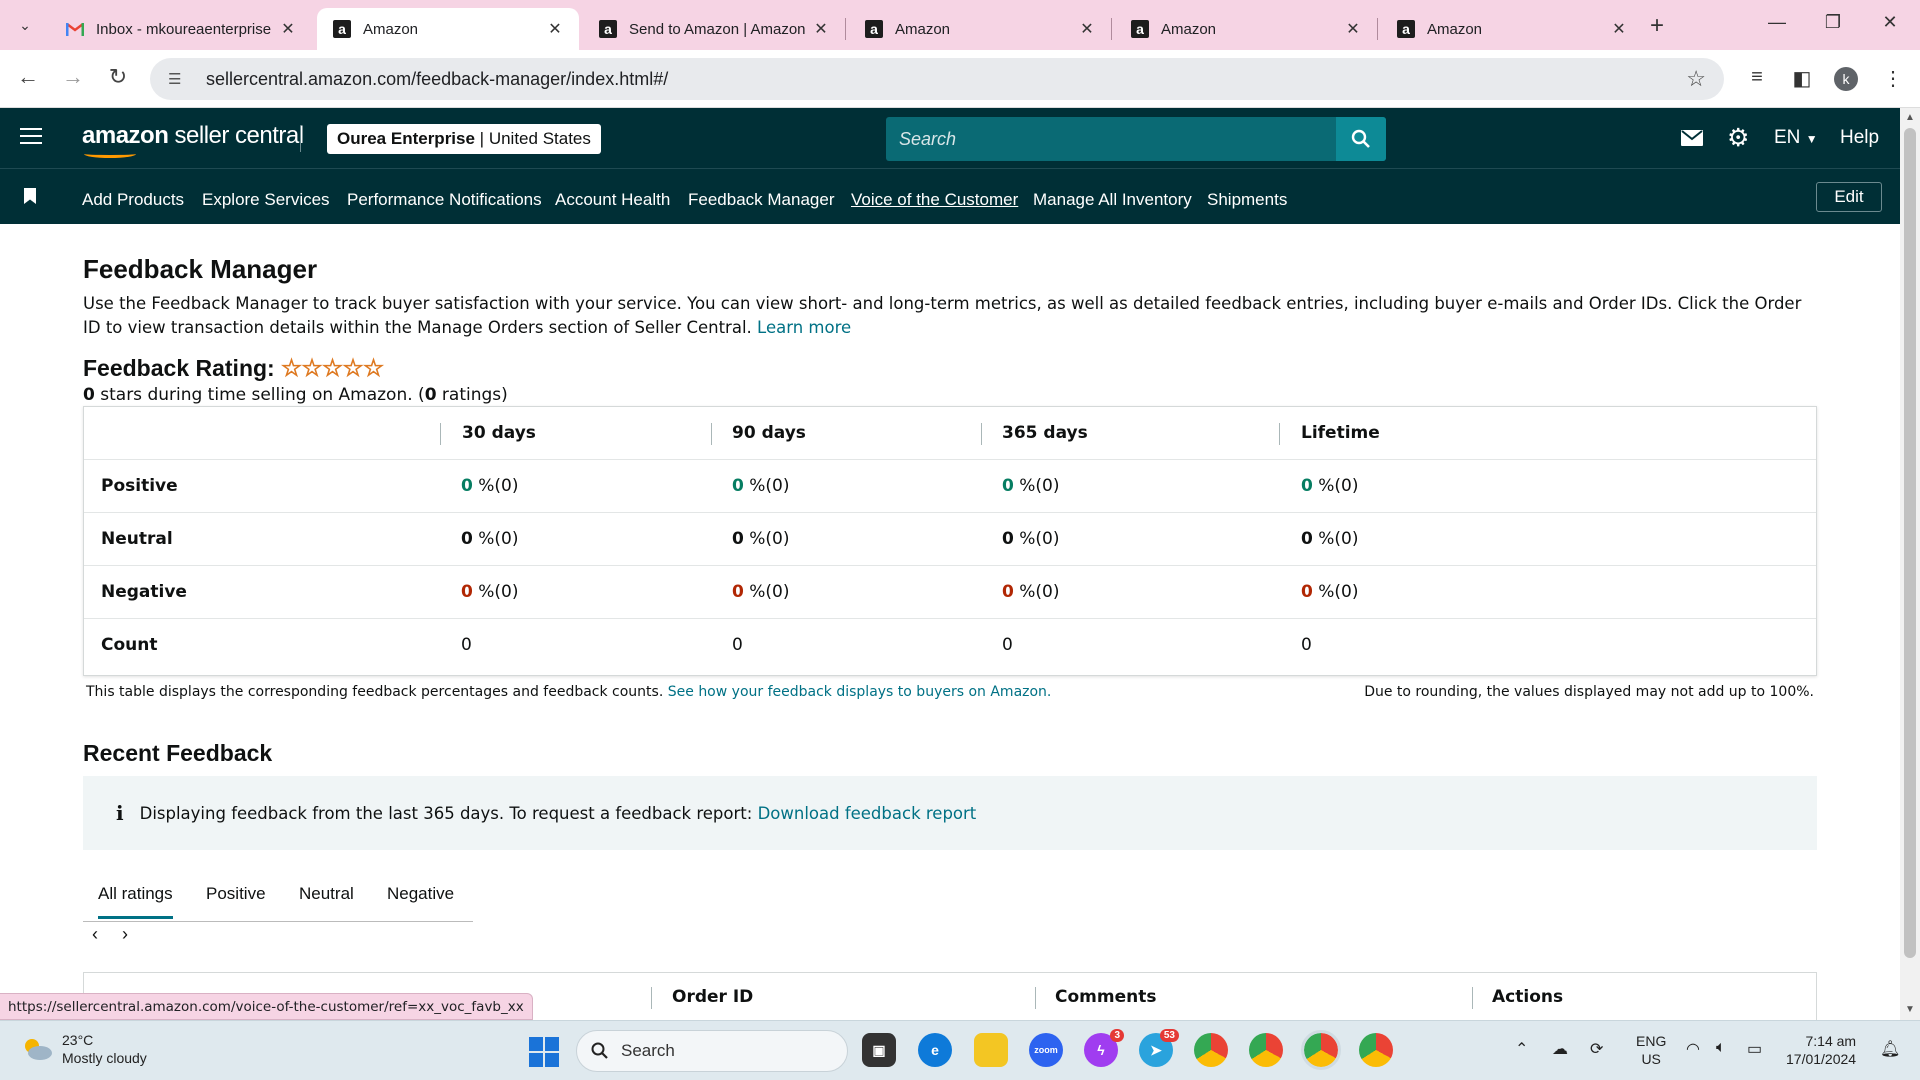 The width and height of the screenshot is (1920, 1080). I want to click on browser-tab-active: a Amazon ✕, so click(448, 29).